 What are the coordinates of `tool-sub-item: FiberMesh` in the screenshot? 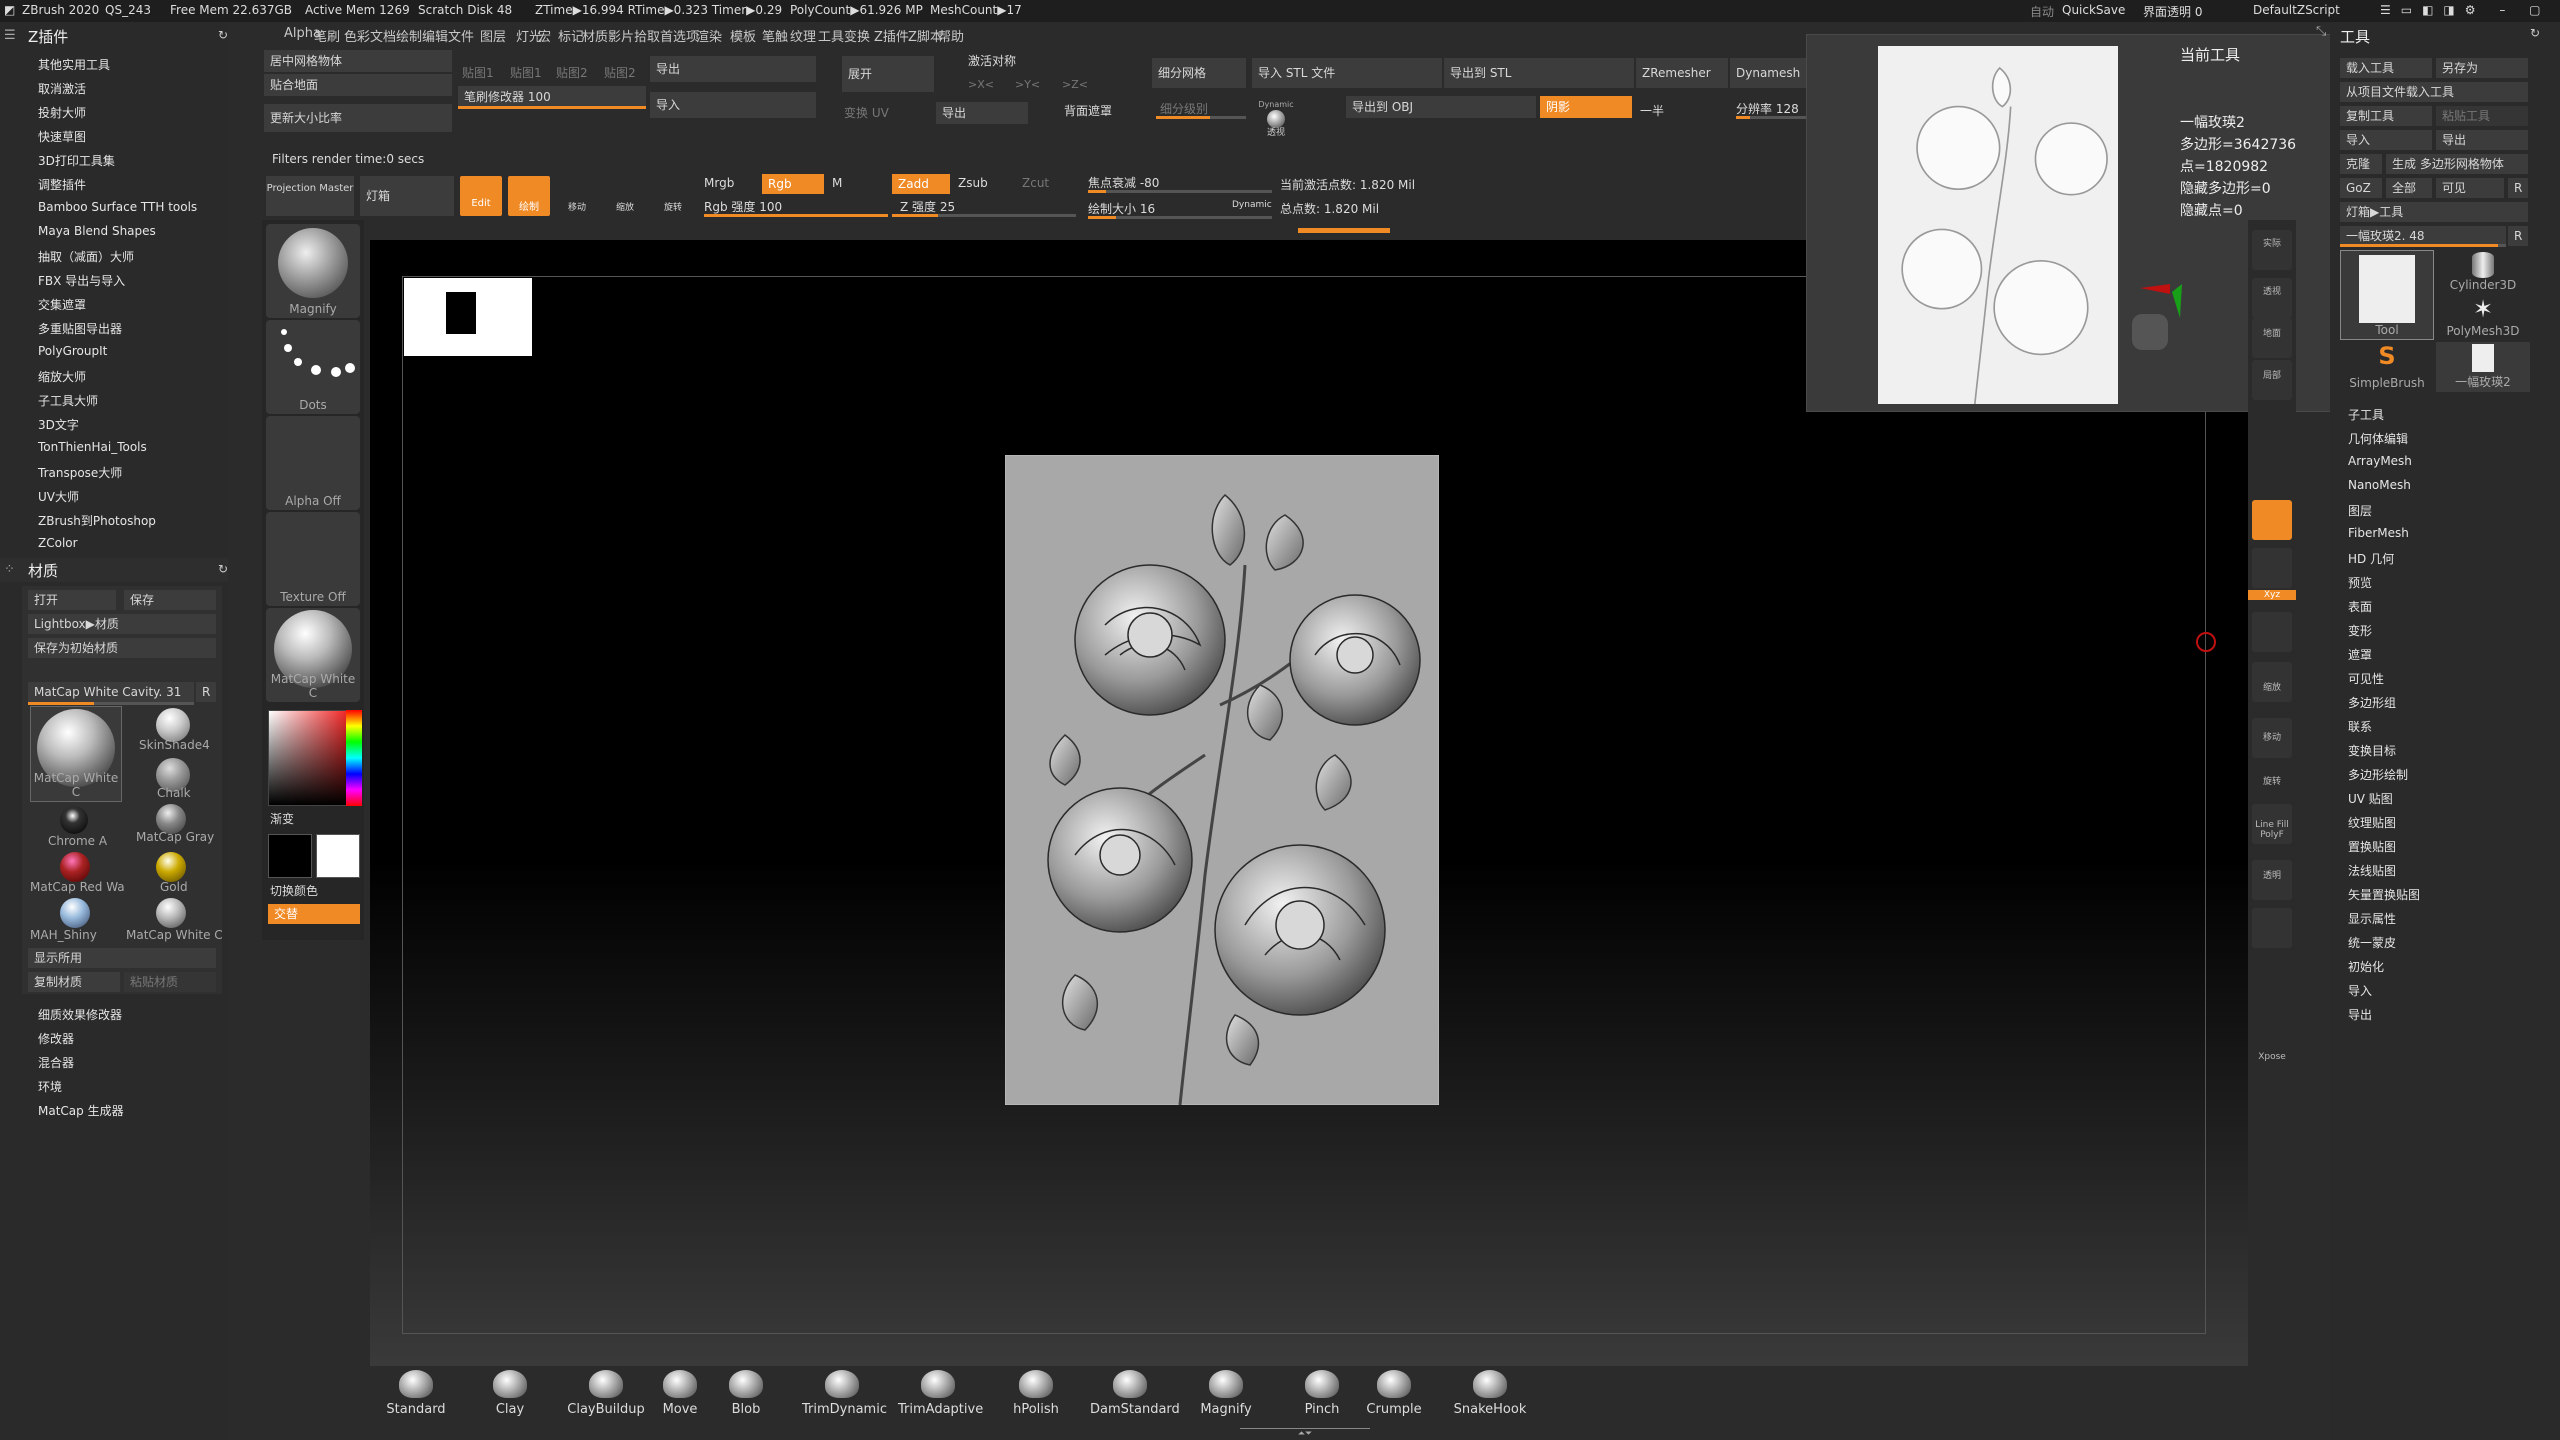 It's located at (2378, 533).